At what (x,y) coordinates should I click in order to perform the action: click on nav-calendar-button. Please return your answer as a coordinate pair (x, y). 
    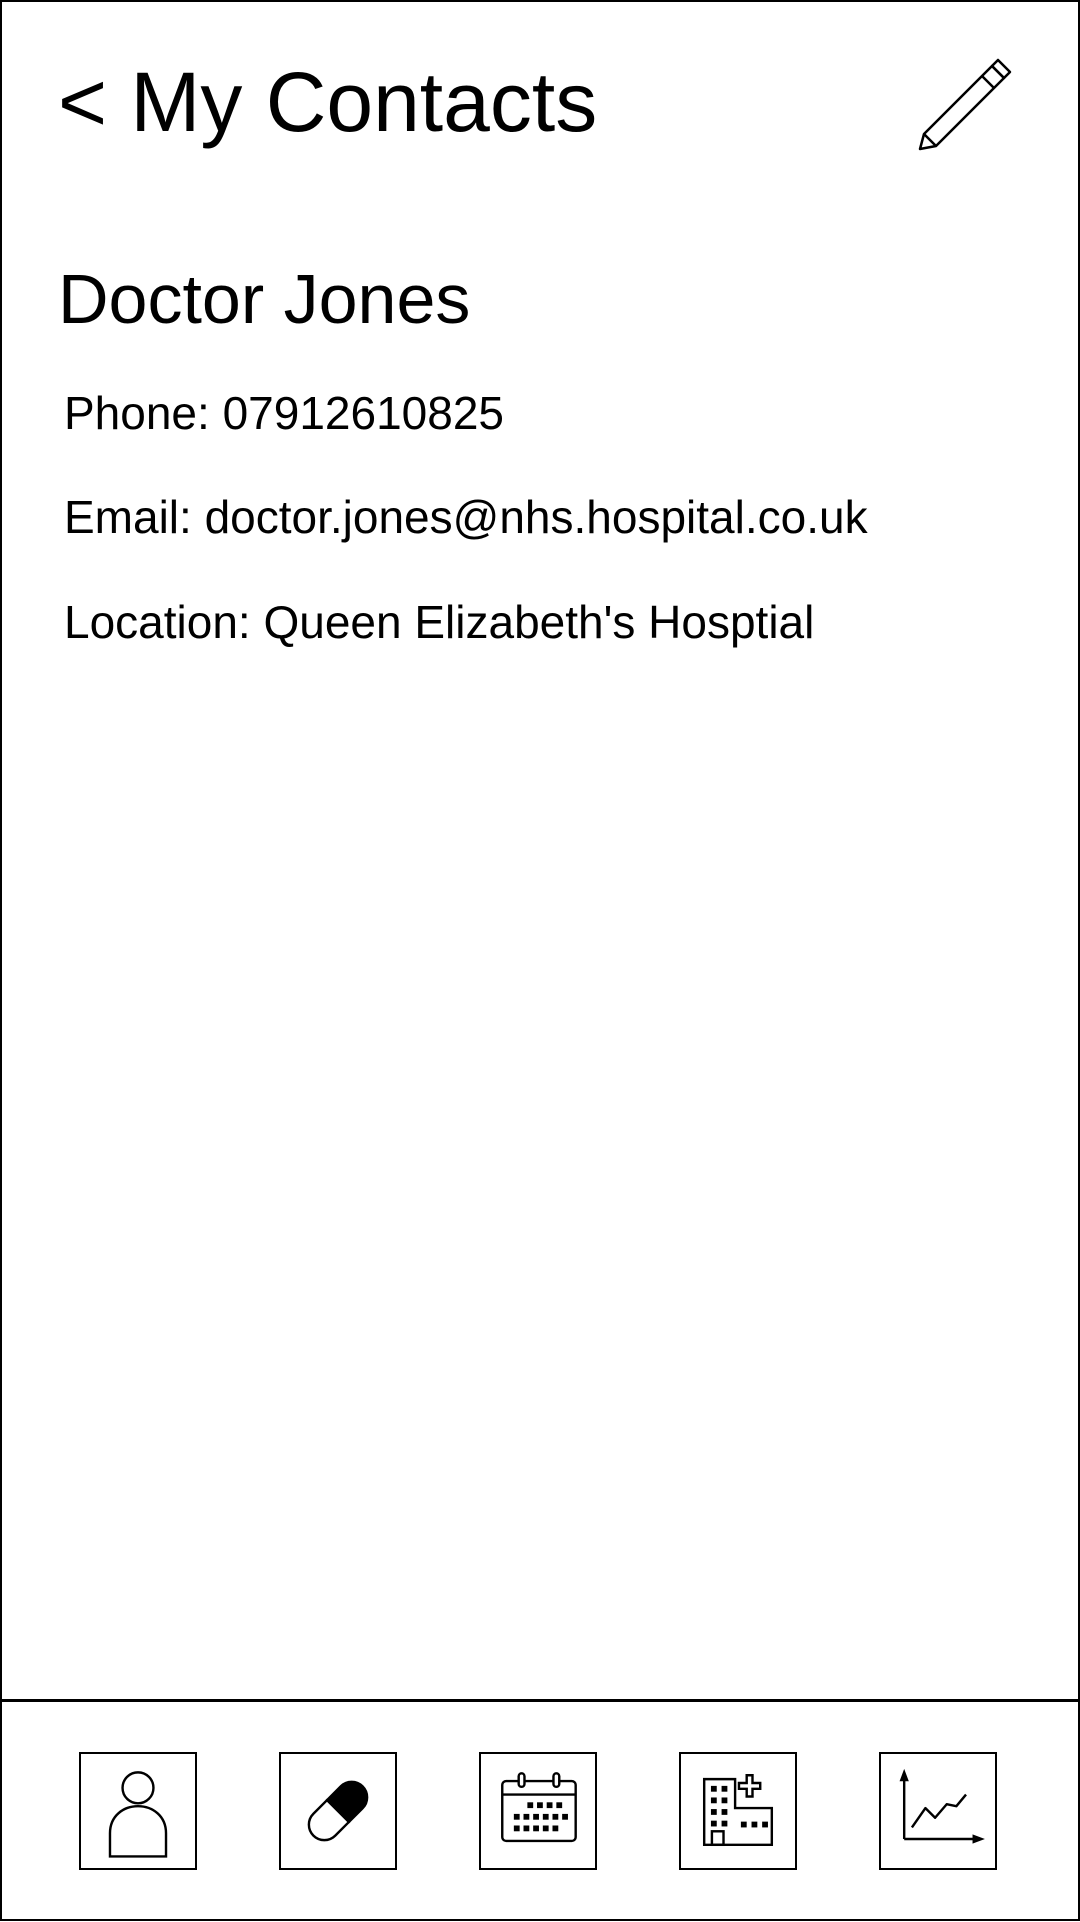
    Looking at the image, I should click on (538, 1811).